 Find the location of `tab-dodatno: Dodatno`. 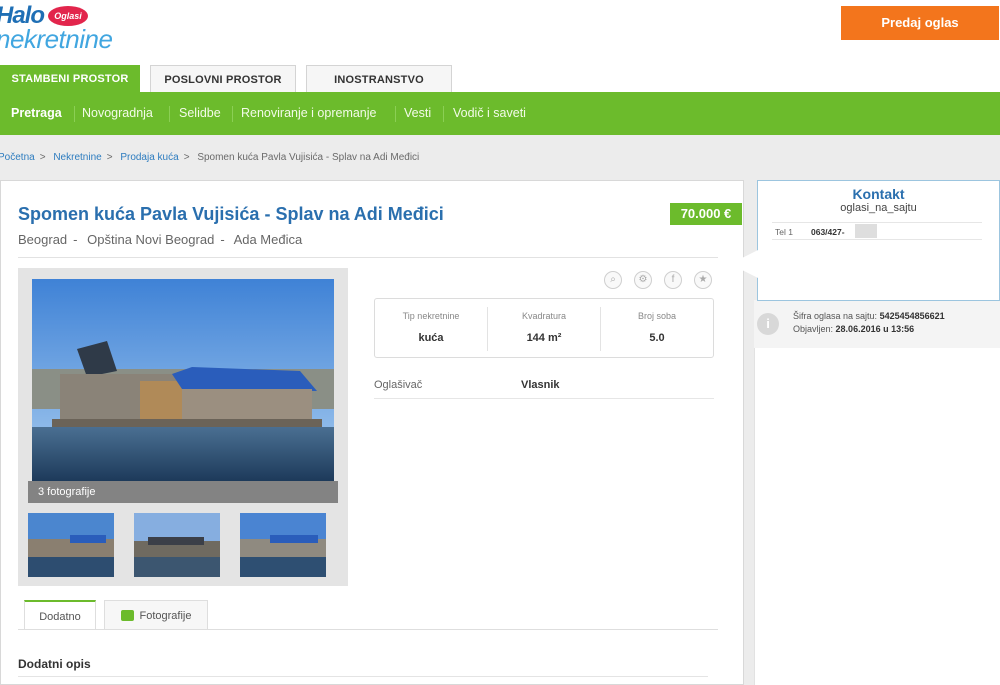

tab-dodatno: Dodatno is located at coordinates (60, 615).